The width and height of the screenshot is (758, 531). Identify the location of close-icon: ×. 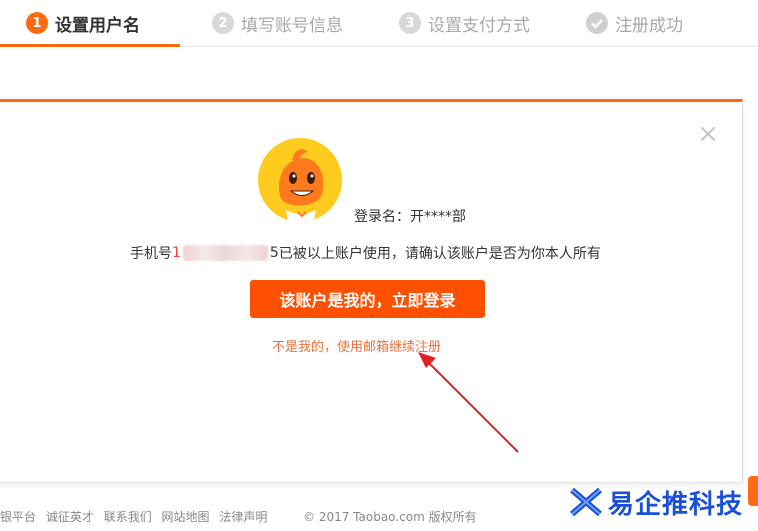
(708, 134).